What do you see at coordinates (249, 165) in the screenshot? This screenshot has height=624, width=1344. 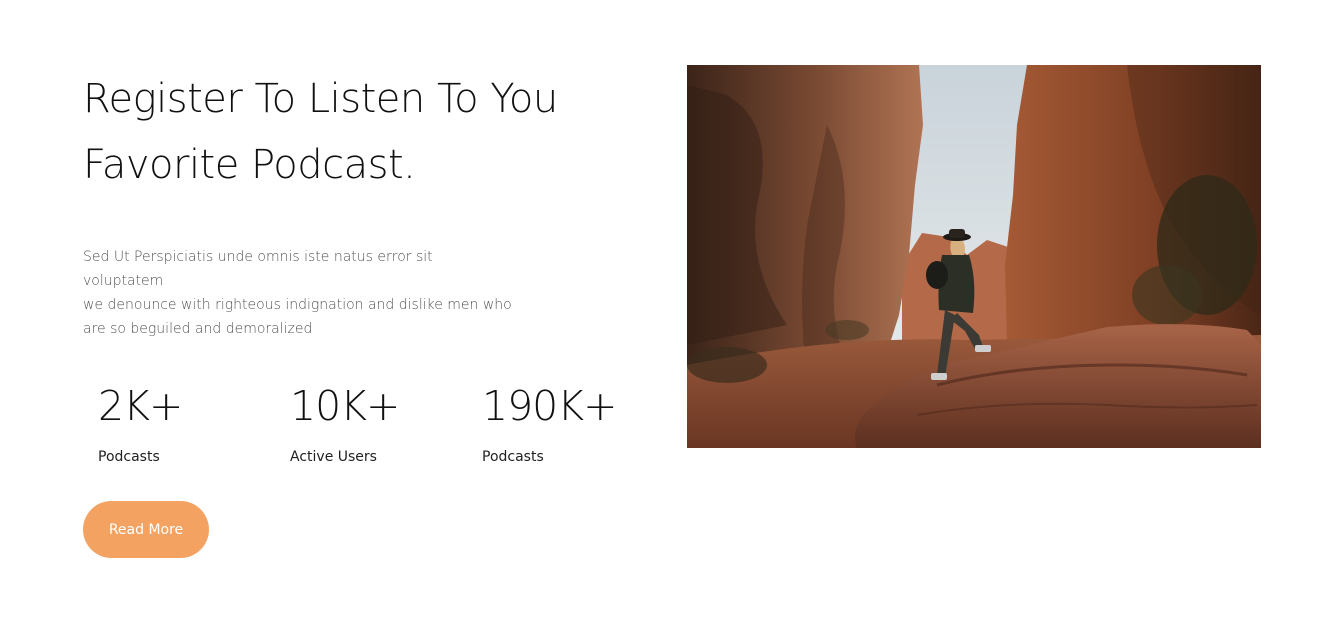 I see `heading-line-2: Favorite Podcast.` at bounding box center [249, 165].